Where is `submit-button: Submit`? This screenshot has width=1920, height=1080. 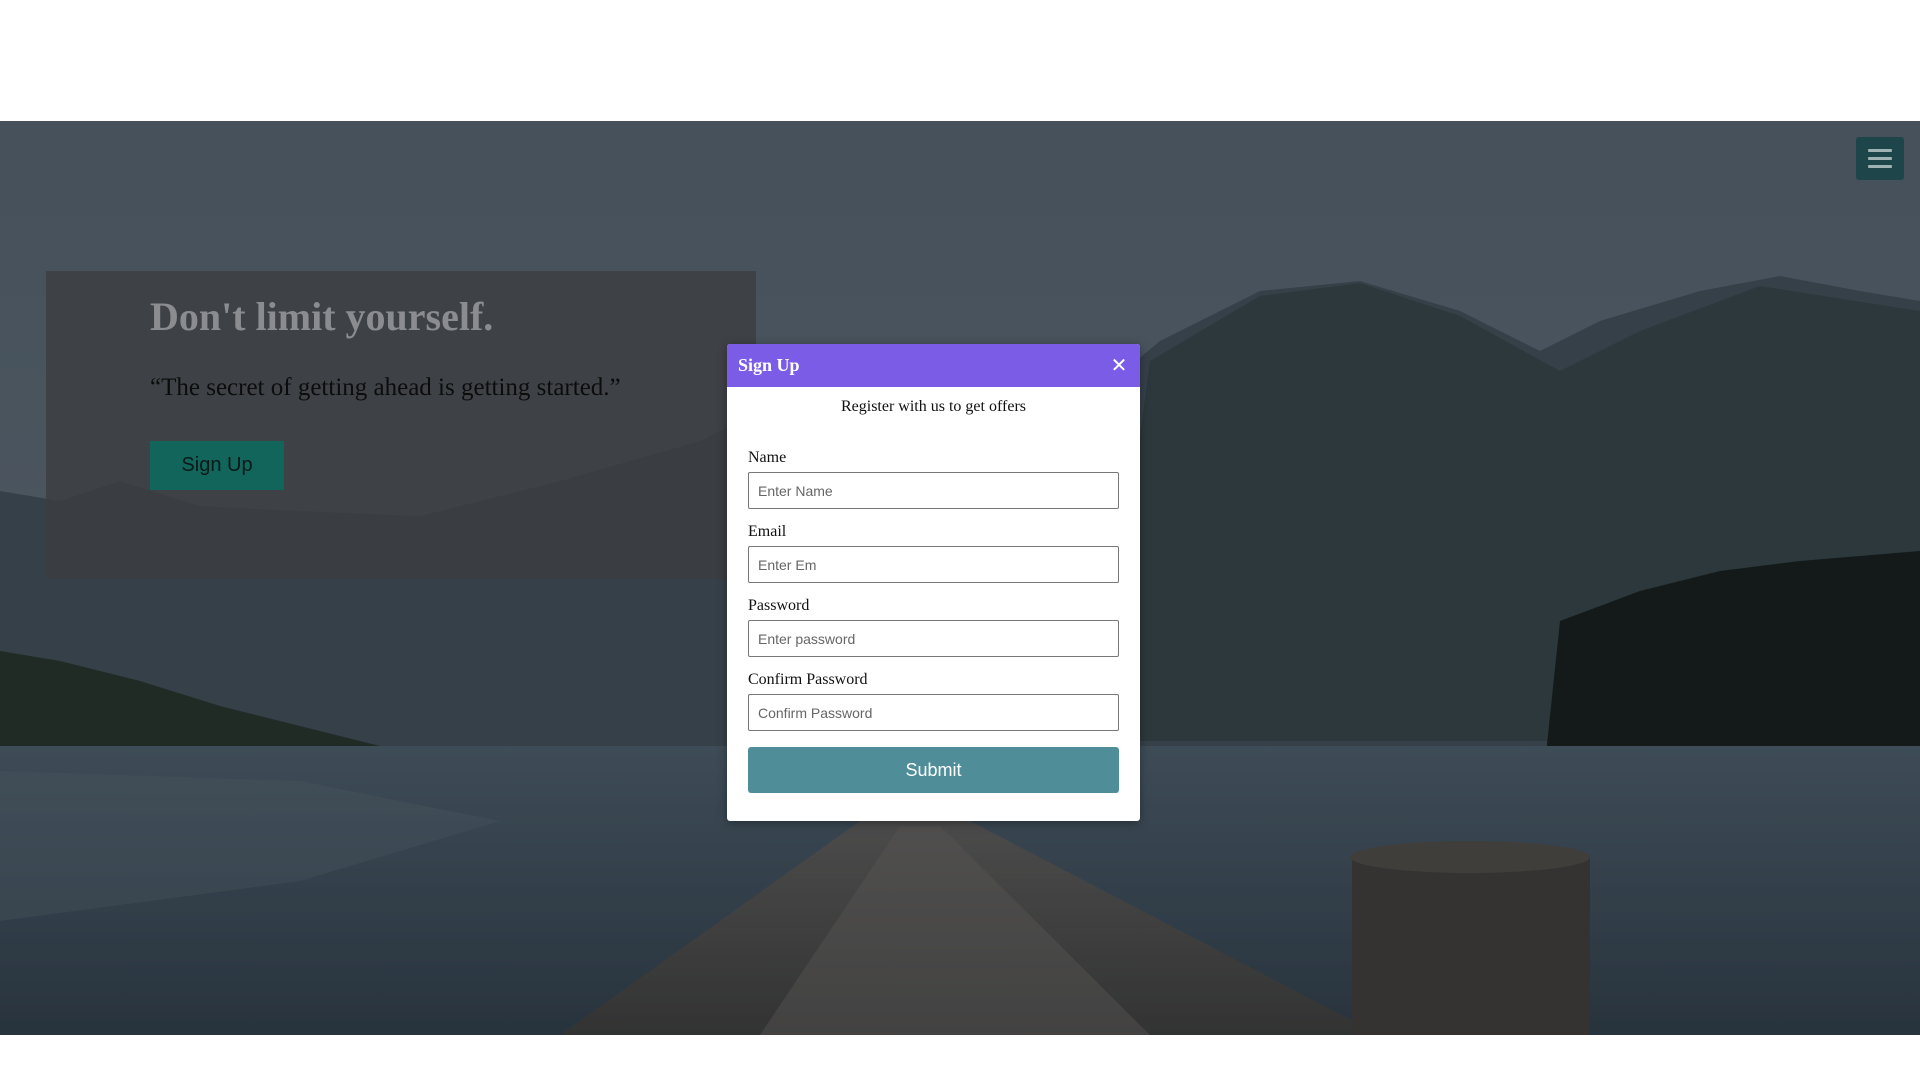
submit-button: Submit is located at coordinates (933, 770).